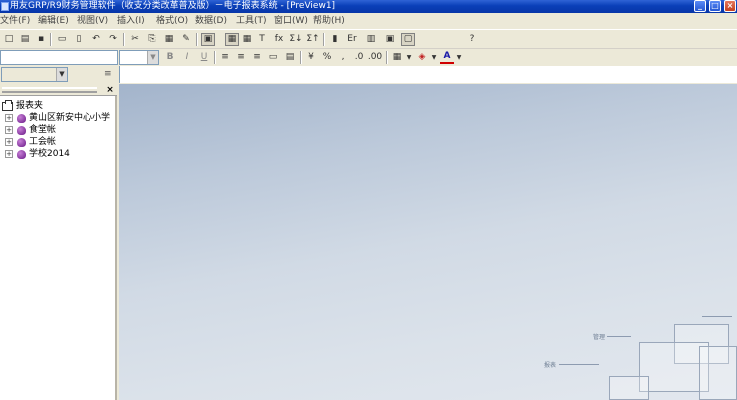  What do you see at coordinates (241, 57) in the screenshot?
I see `align-center-icon: ≡` at bounding box center [241, 57].